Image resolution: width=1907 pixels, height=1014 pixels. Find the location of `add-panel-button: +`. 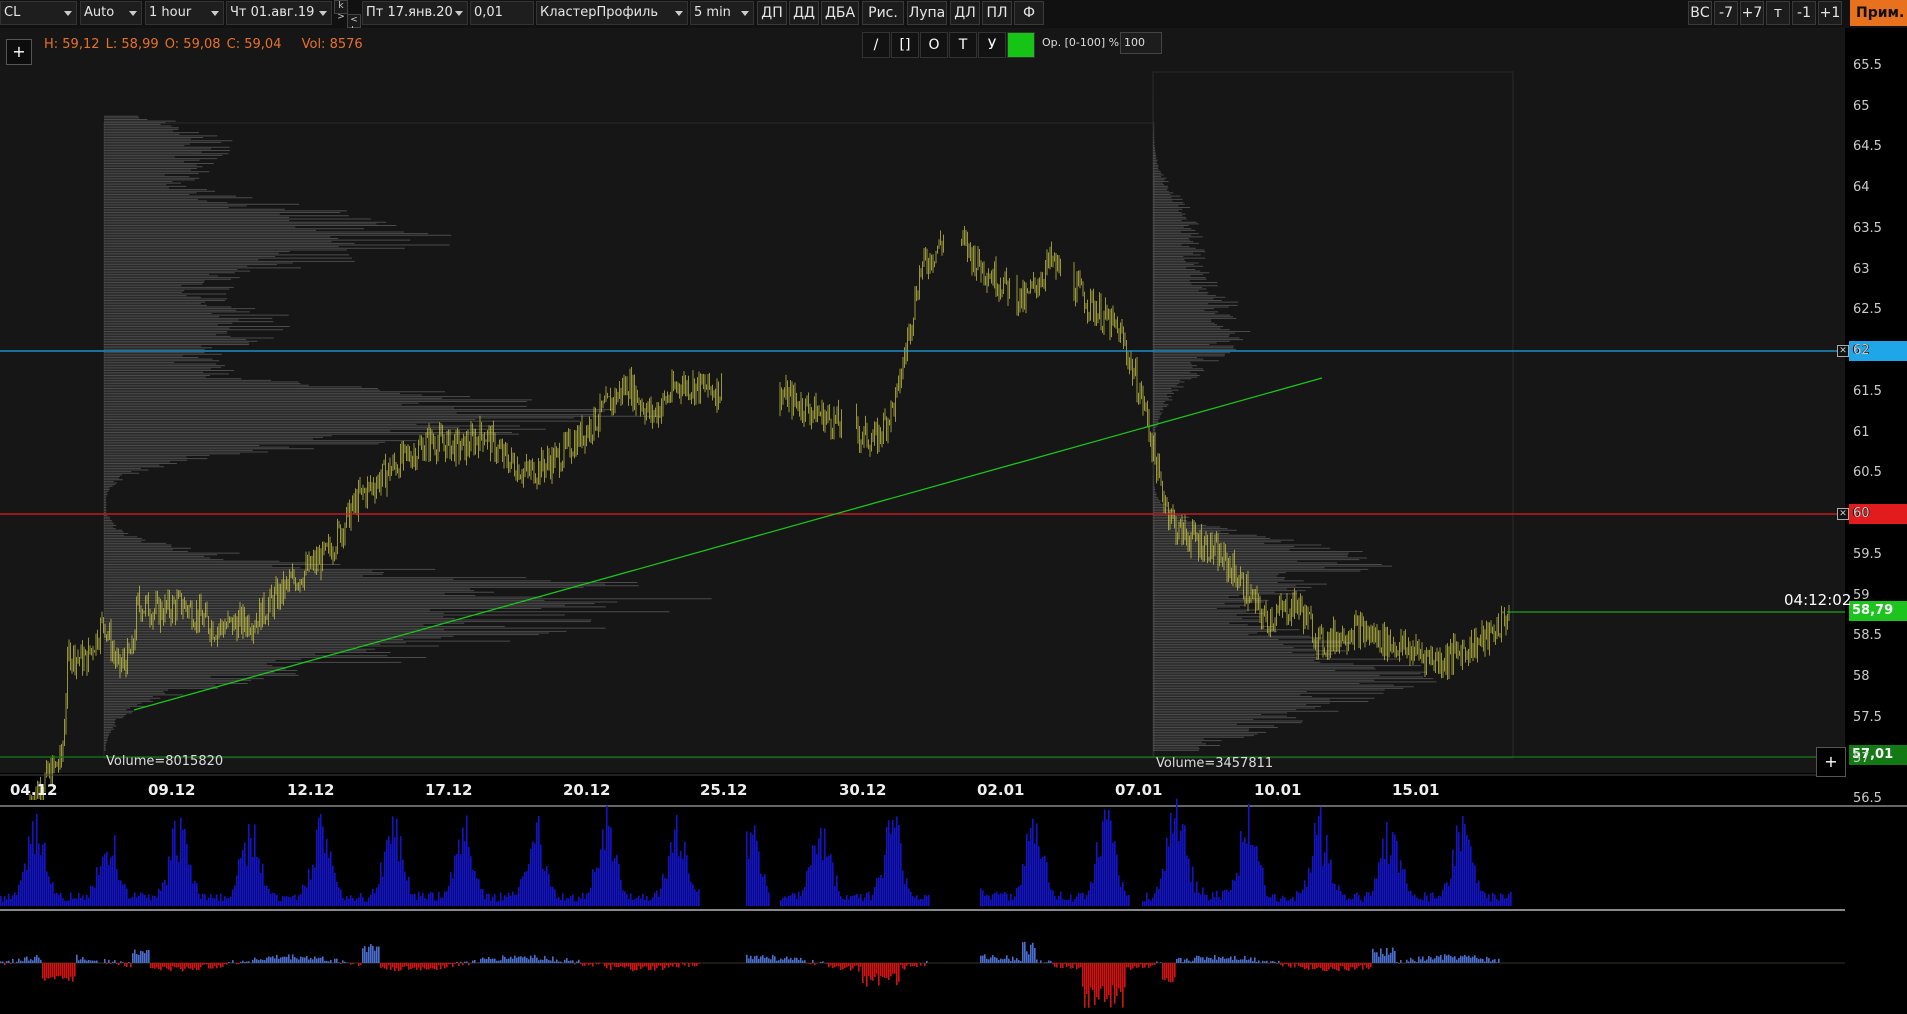

add-panel-button: + is located at coordinates (19, 52).